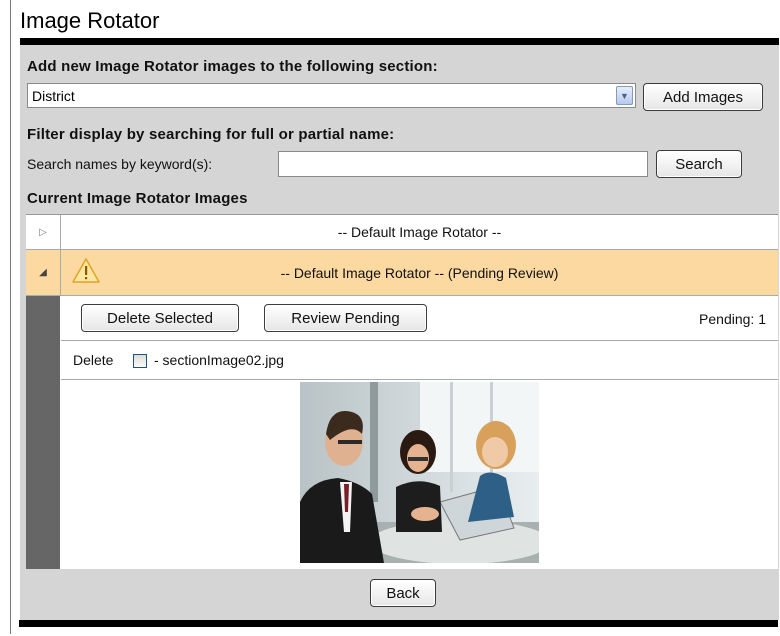 The width and height of the screenshot is (780, 636). What do you see at coordinates (398, 623) in the screenshot?
I see `footer-divider` at bounding box center [398, 623].